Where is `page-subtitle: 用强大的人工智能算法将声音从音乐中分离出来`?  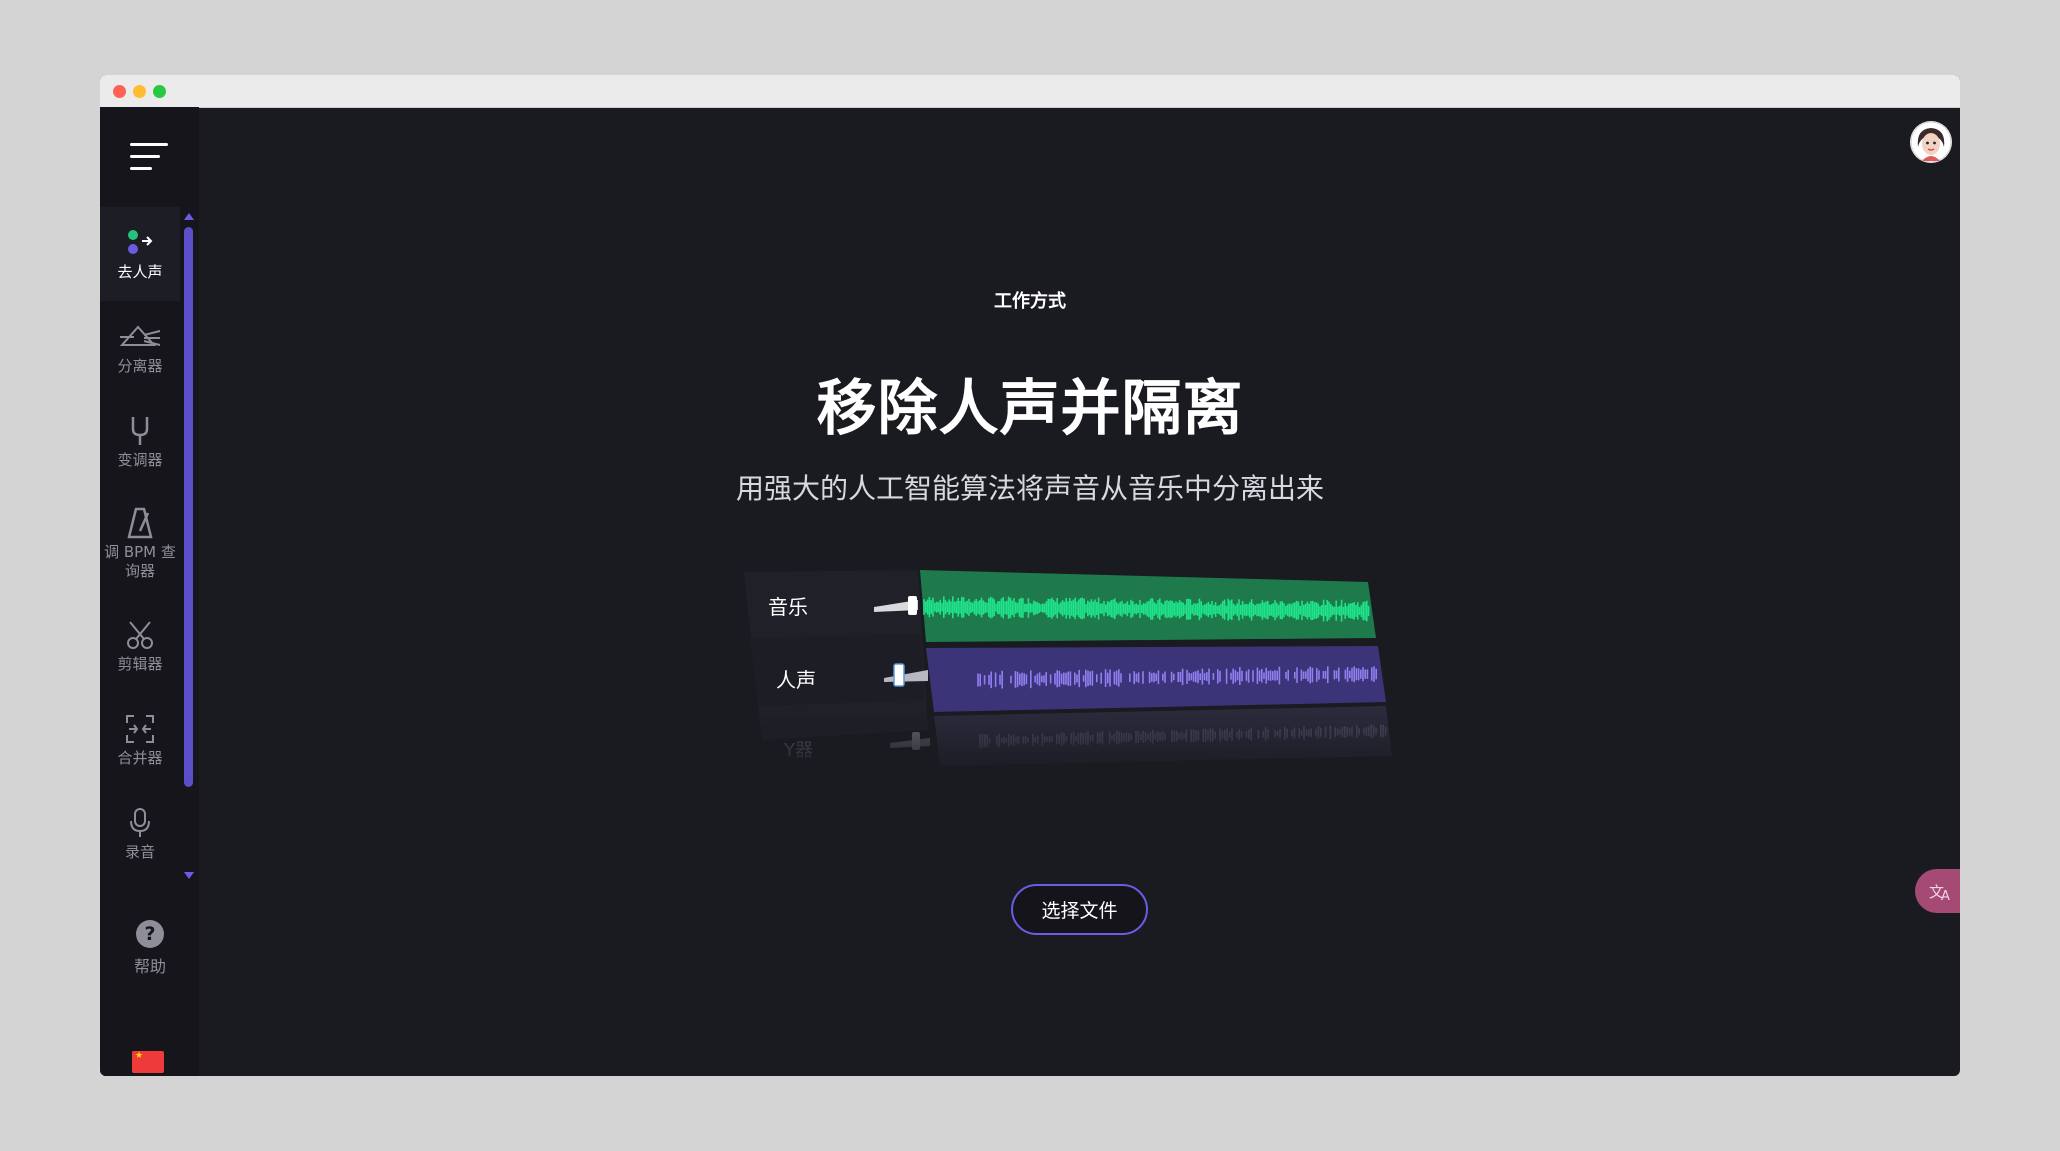
page-subtitle: 用强大的人工智能算法将声音从音乐中分离出来 is located at coordinates (1029, 488).